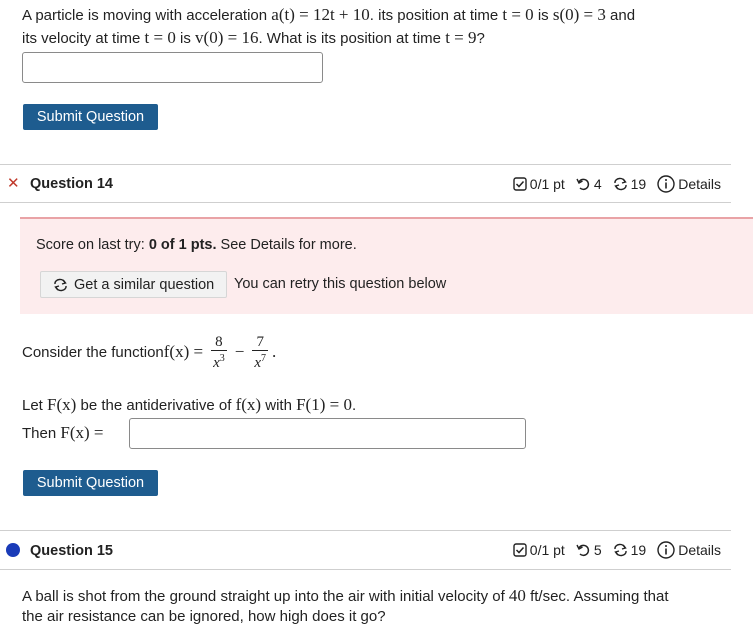 This screenshot has width=753, height=630. What do you see at coordinates (436, 15) in the screenshot?
I see `q13-text: . its position at time` at bounding box center [436, 15].